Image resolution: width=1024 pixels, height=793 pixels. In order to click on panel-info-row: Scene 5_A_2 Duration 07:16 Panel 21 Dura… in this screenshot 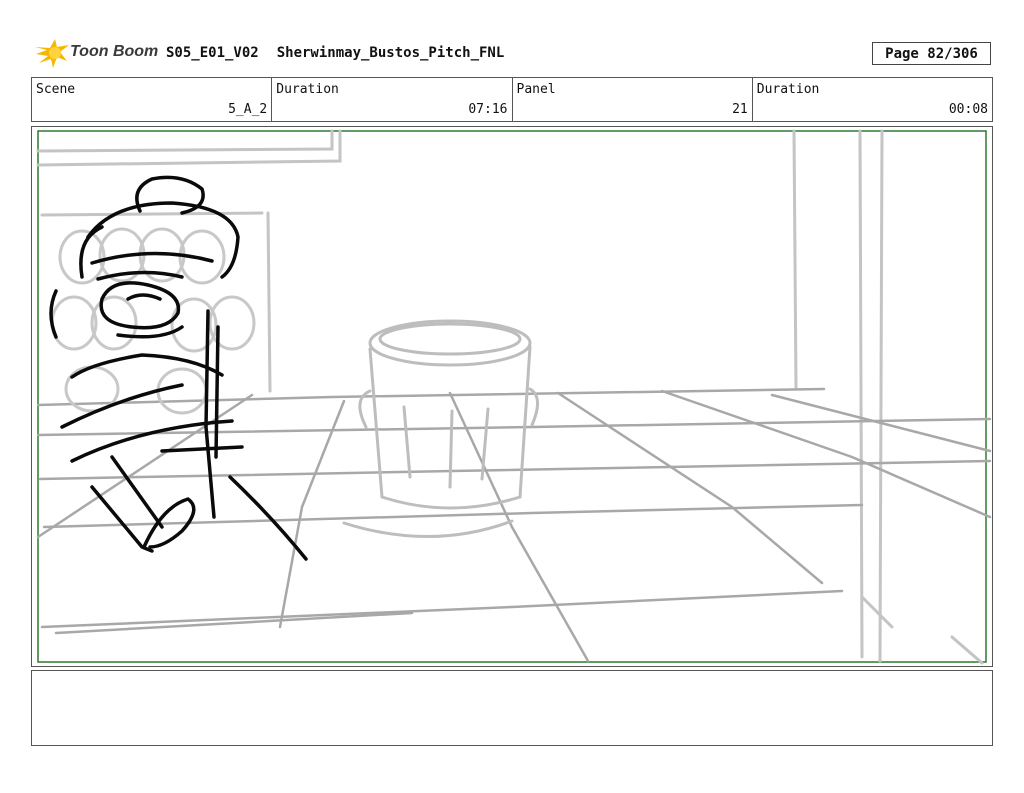, I will do `click(512, 99)`.